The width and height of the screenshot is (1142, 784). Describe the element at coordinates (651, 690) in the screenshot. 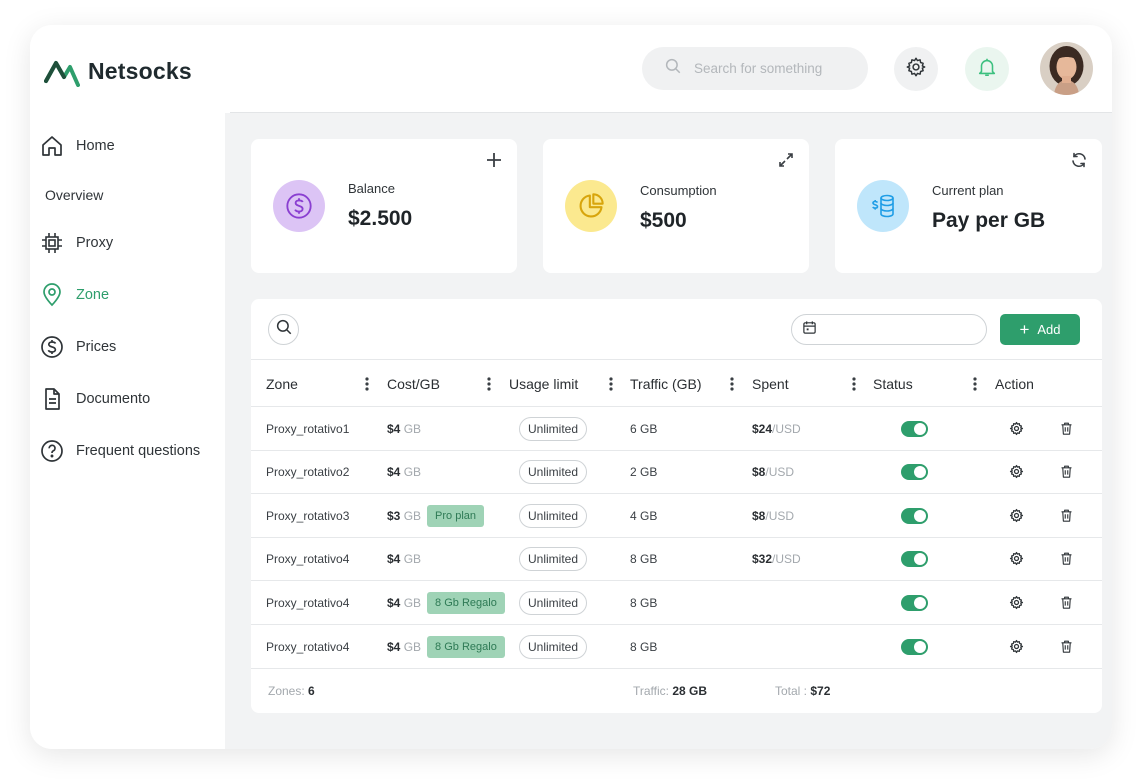

I see `traffic-total-label: Traffic:` at that location.